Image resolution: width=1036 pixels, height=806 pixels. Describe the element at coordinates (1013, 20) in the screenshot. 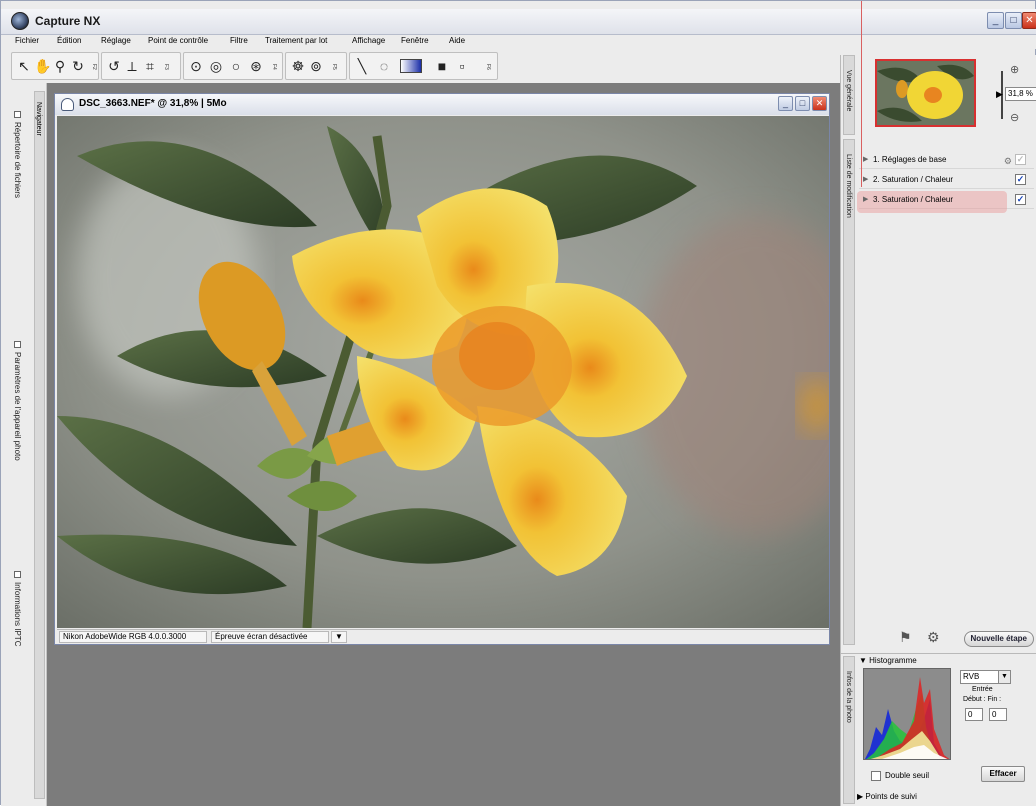

I see `maximize-button: □` at that location.